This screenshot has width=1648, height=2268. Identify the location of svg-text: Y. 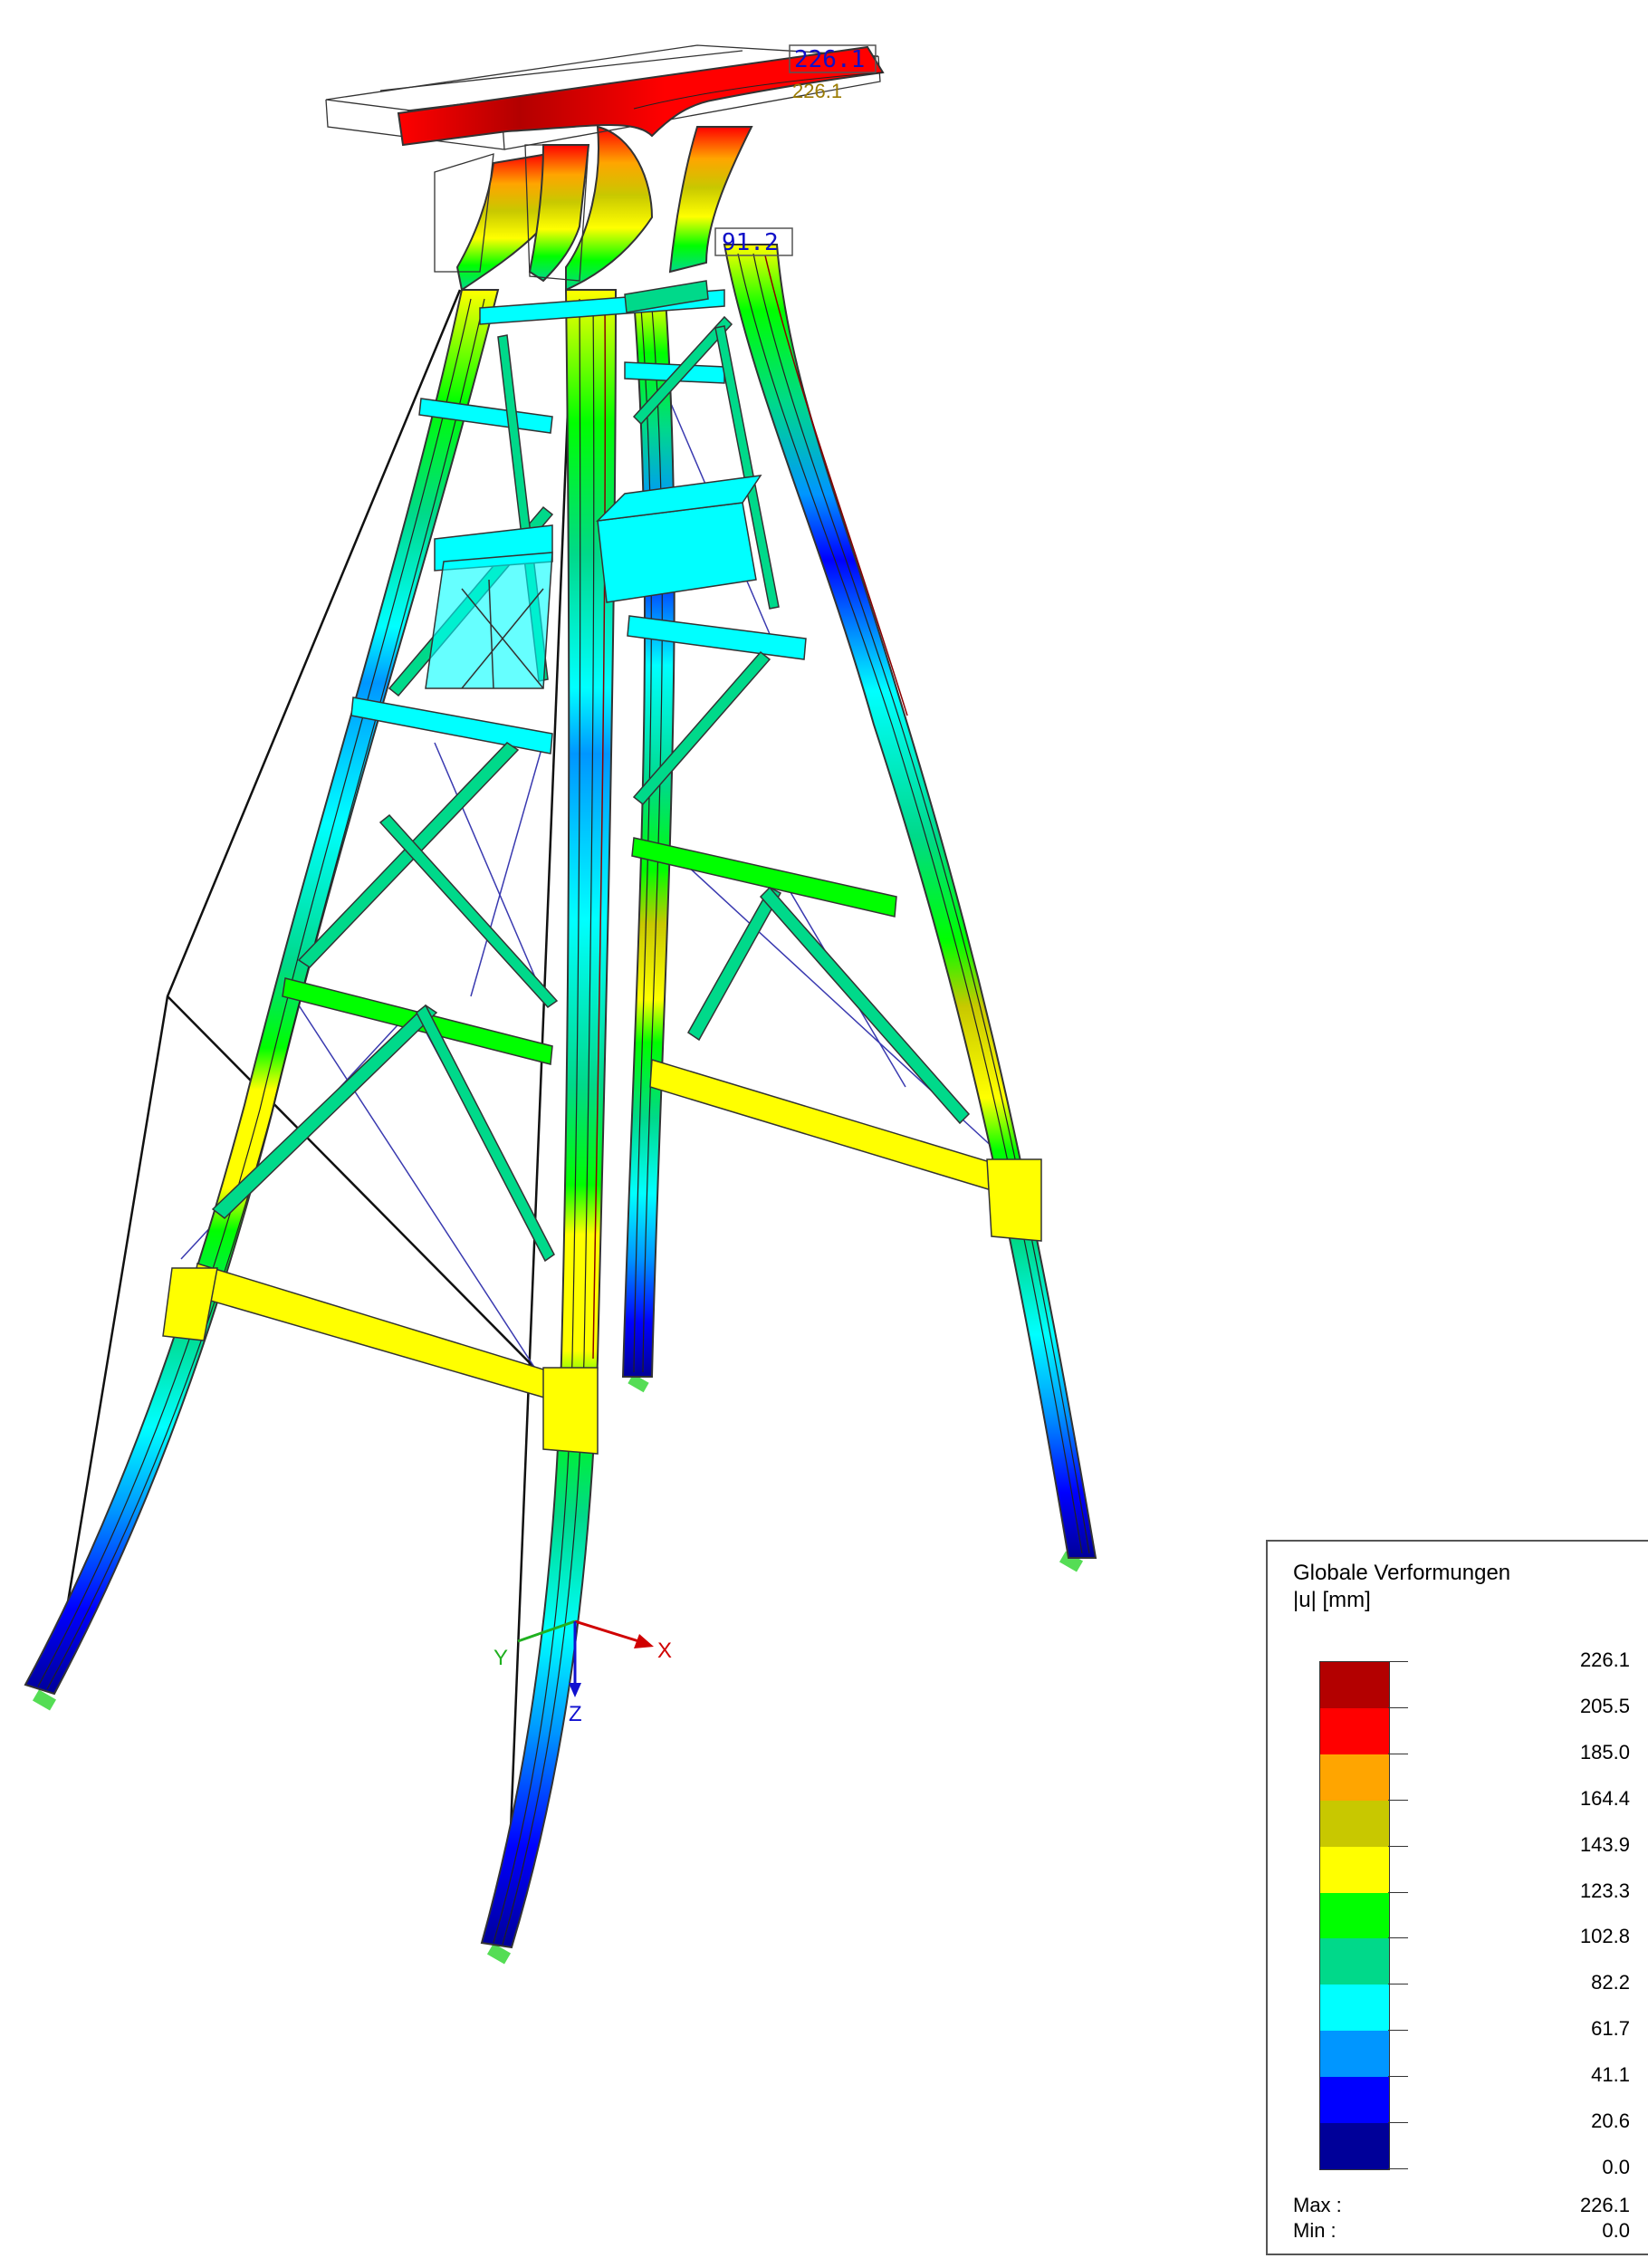
(501, 1658).